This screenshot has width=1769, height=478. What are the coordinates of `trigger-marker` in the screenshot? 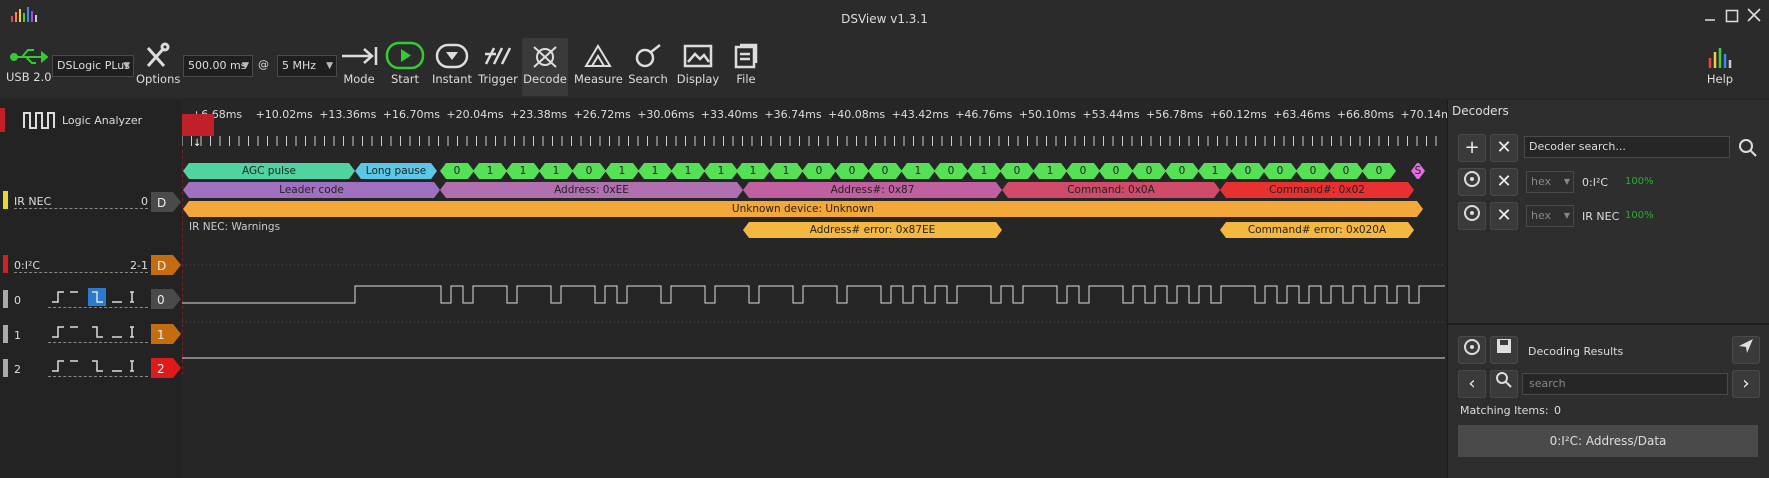 It's located at (198, 125).